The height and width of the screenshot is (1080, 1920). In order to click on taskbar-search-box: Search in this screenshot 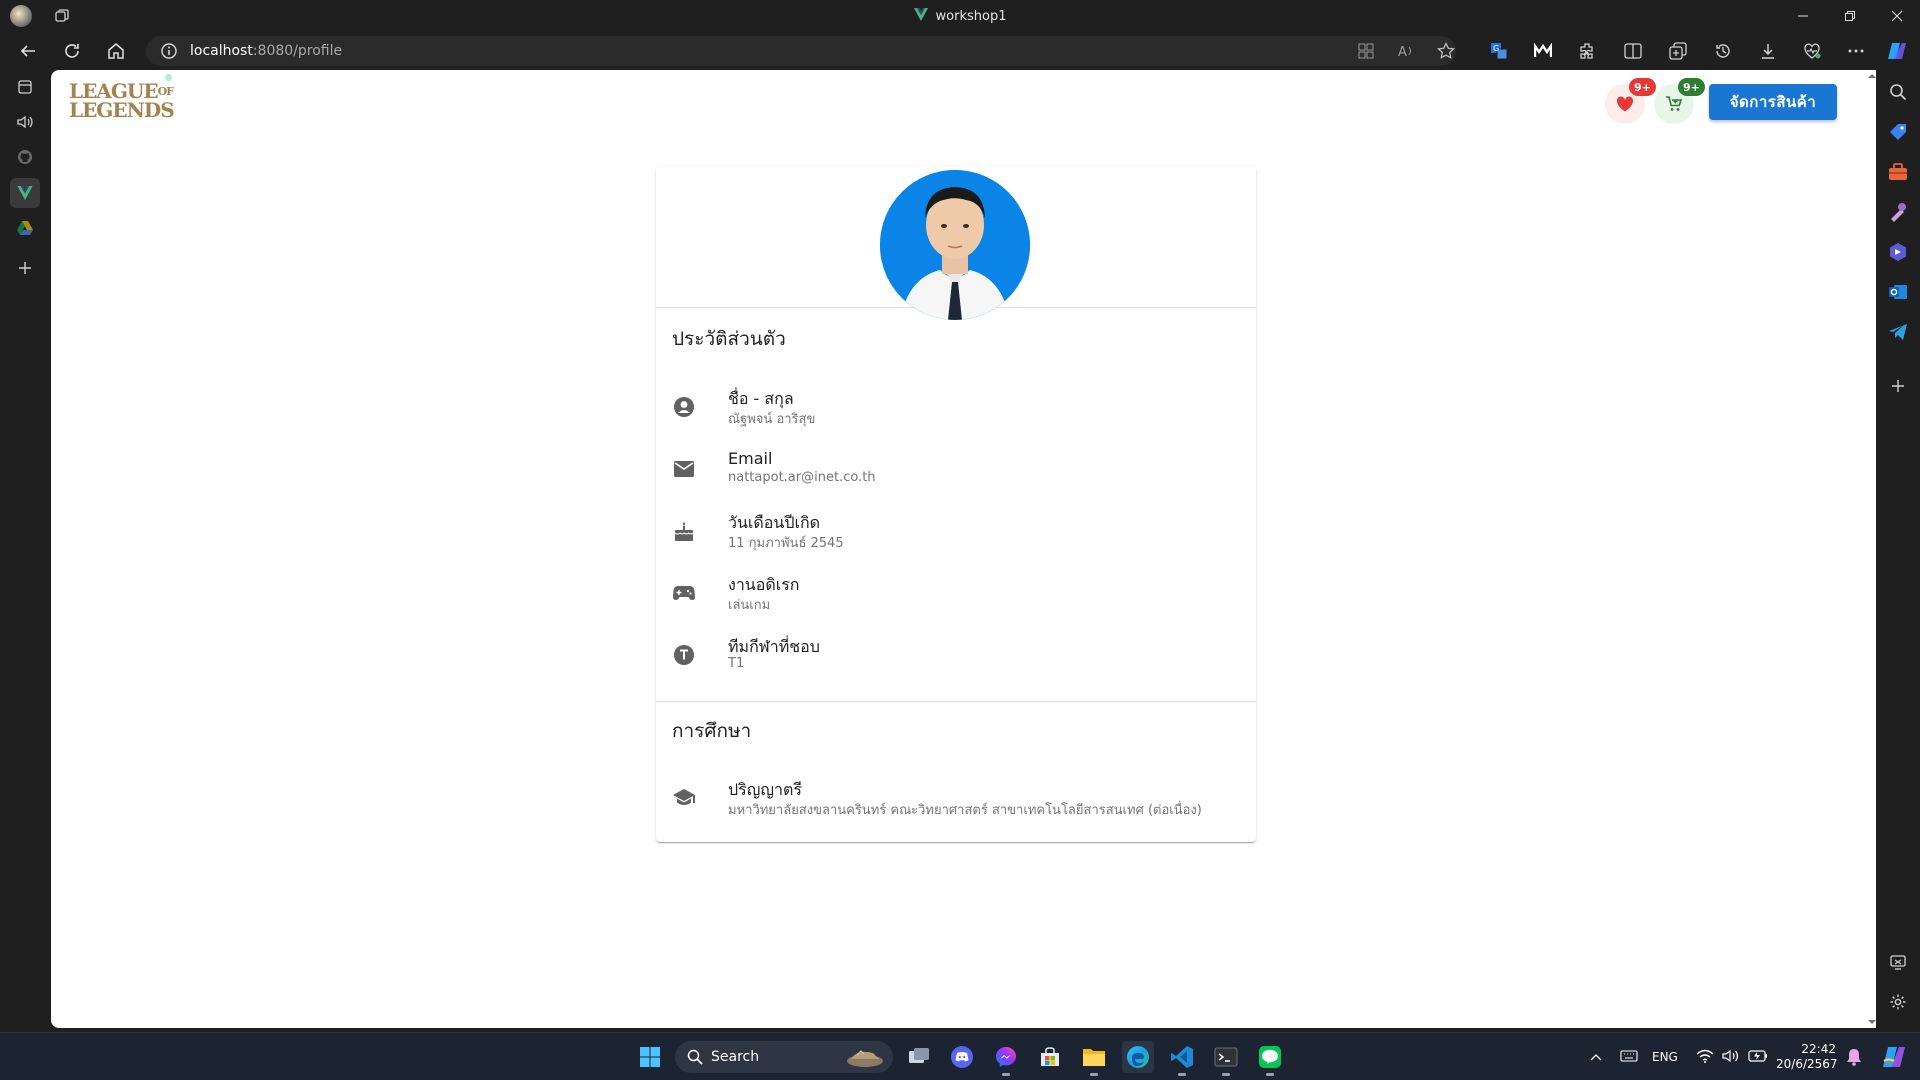, I will do `click(784, 1057)`.